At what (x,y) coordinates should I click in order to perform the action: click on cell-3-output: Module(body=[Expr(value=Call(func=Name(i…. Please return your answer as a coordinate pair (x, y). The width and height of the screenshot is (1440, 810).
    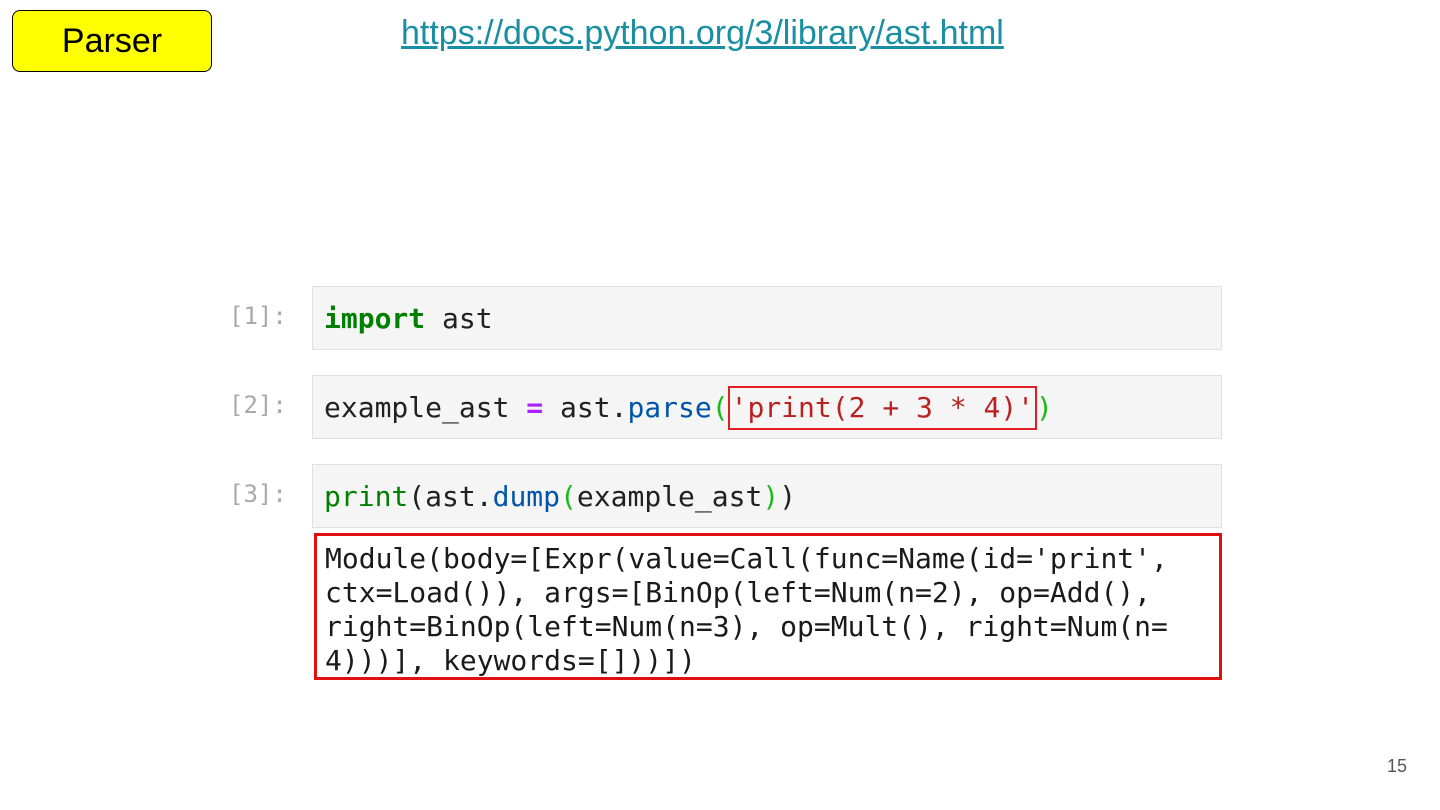
    Looking at the image, I should click on (768, 606).